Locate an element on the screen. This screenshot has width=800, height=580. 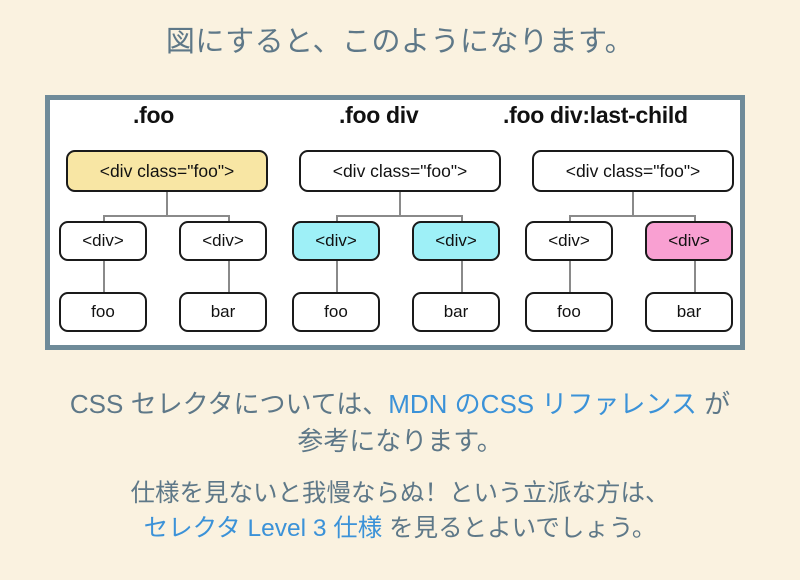
dom-tree-column-foo-div: <div class="foo"> <div> <div> foo bar is located at coordinates (399, 244).